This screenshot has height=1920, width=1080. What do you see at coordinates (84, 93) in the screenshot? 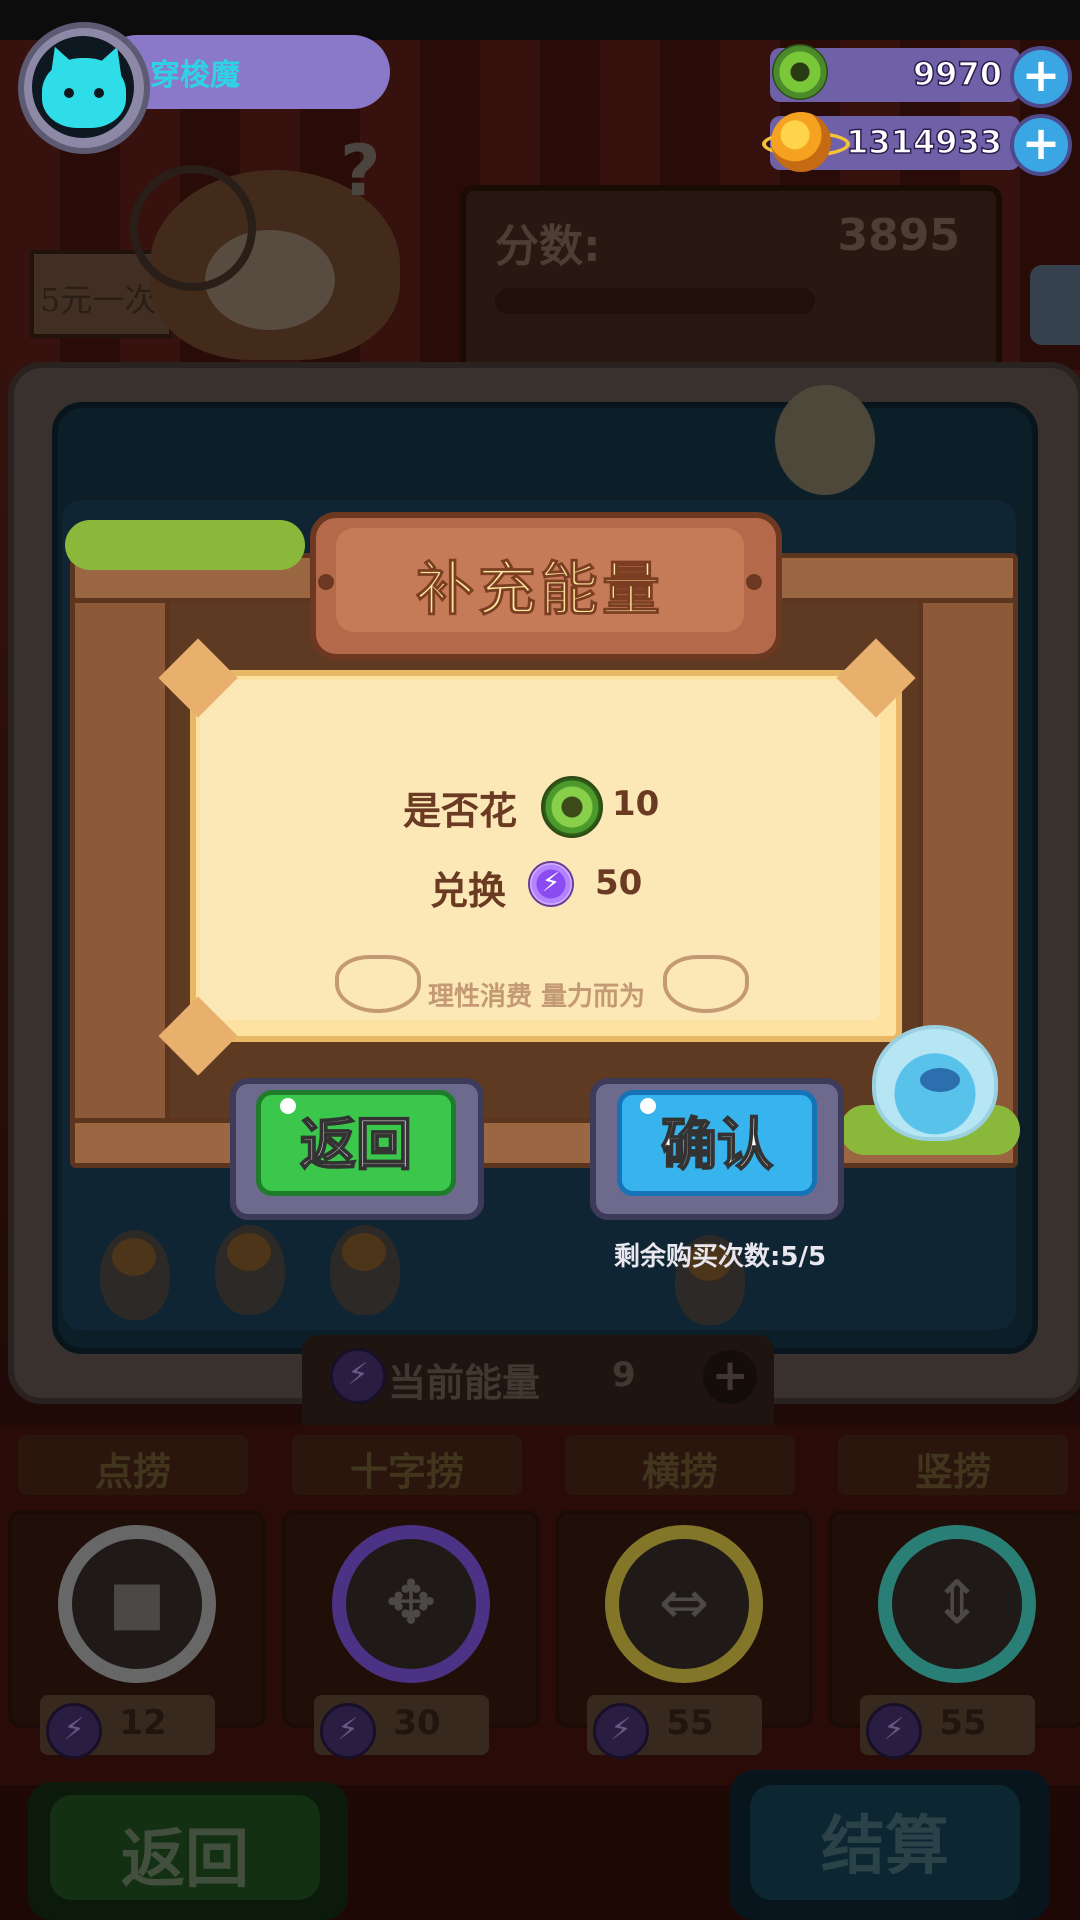
I see `cat-avatar-icon` at bounding box center [84, 93].